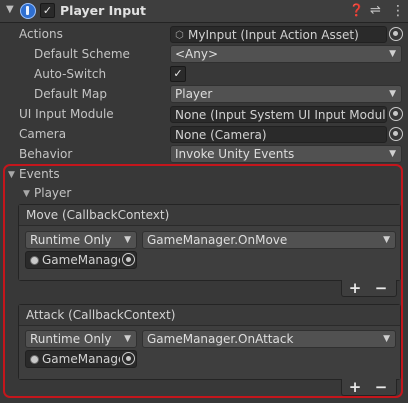 The width and height of the screenshot is (408, 403). What do you see at coordinates (398, 11) in the screenshot?
I see `kebab-icon: ⋮` at bounding box center [398, 11].